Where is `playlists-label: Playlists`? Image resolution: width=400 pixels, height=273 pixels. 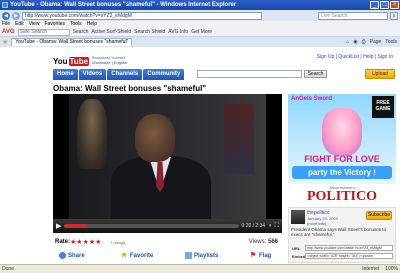
playlists-label: Playlists is located at coordinates (206, 255).